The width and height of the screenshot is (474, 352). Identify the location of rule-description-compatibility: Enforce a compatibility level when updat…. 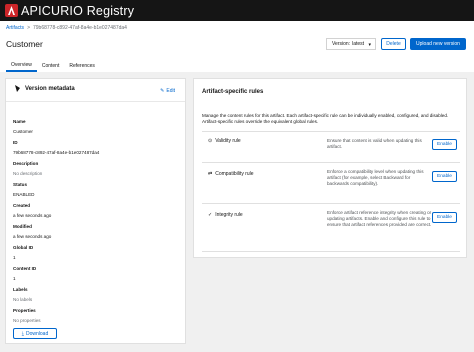
(375, 177).